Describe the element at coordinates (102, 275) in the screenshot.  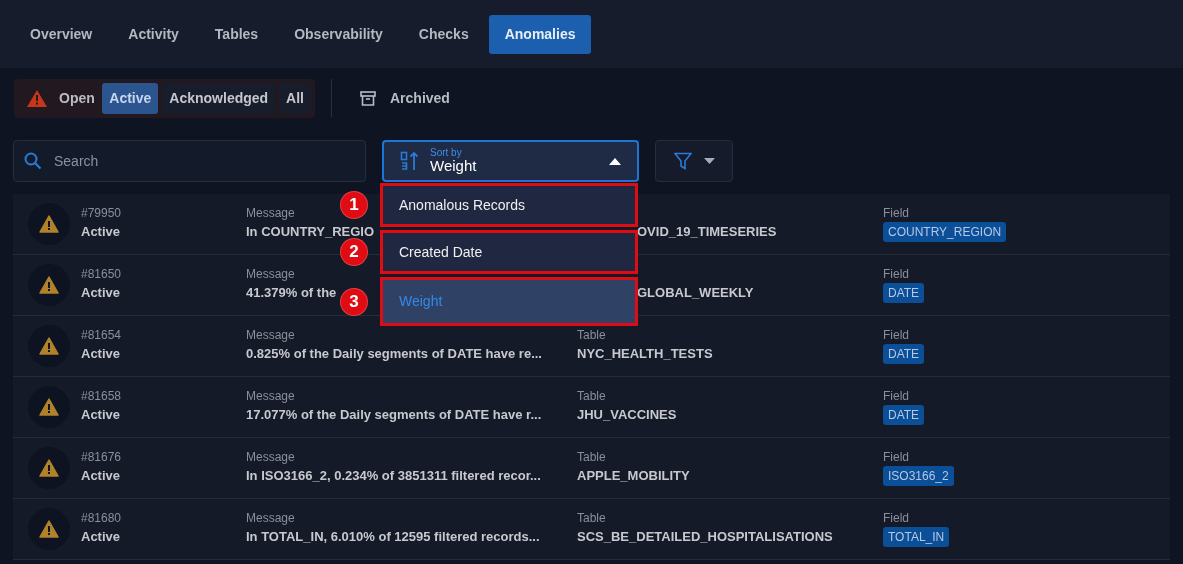
I see `anomaly-id: #81650` at that location.